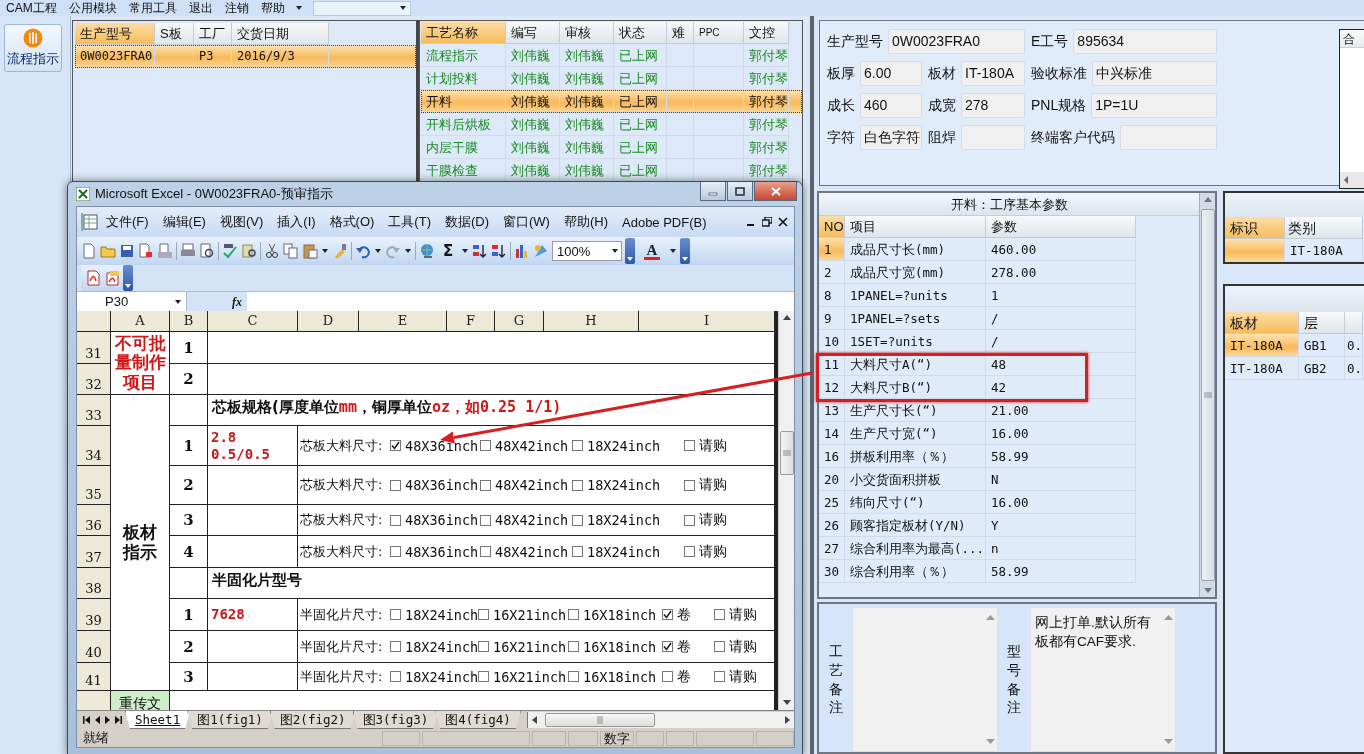 The width and height of the screenshot is (1364, 754). What do you see at coordinates (993, 105) in the screenshot?
I see `text-field: 278` at bounding box center [993, 105].